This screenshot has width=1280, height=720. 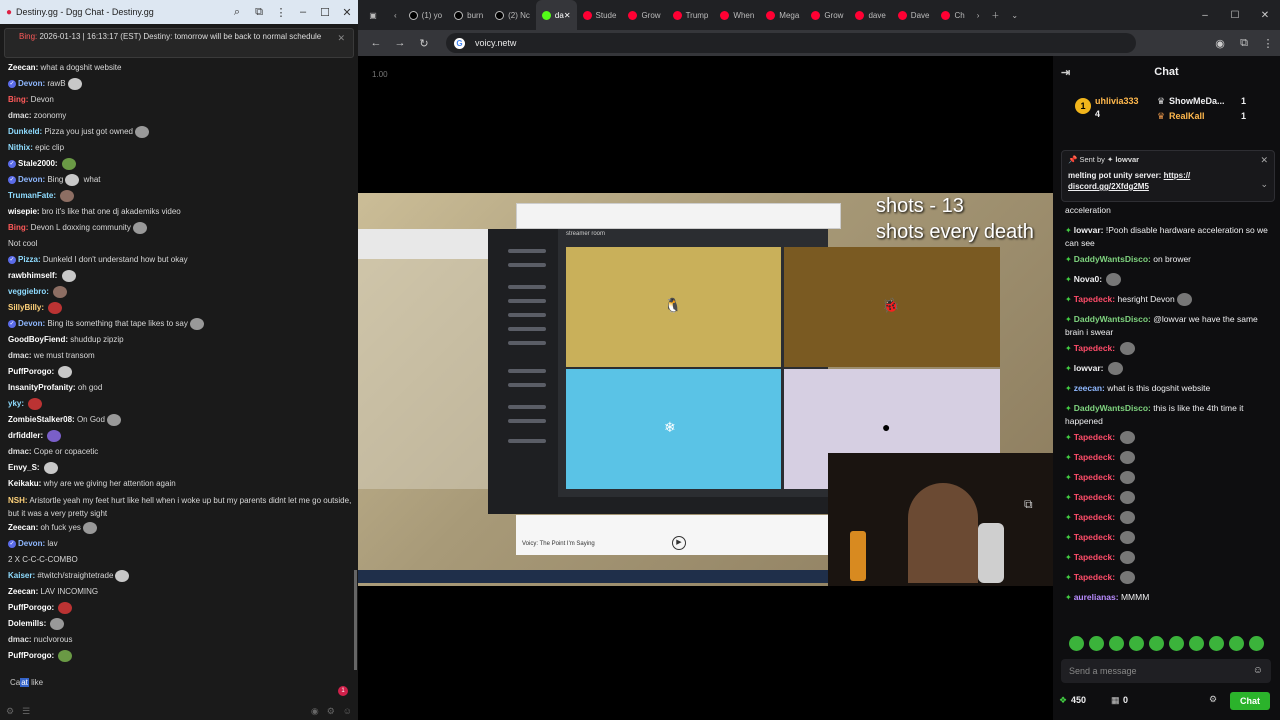 What do you see at coordinates (1187, 116) in the screenshot?
I see `leader-name: RealKall` at bounding box center [1187, 116].